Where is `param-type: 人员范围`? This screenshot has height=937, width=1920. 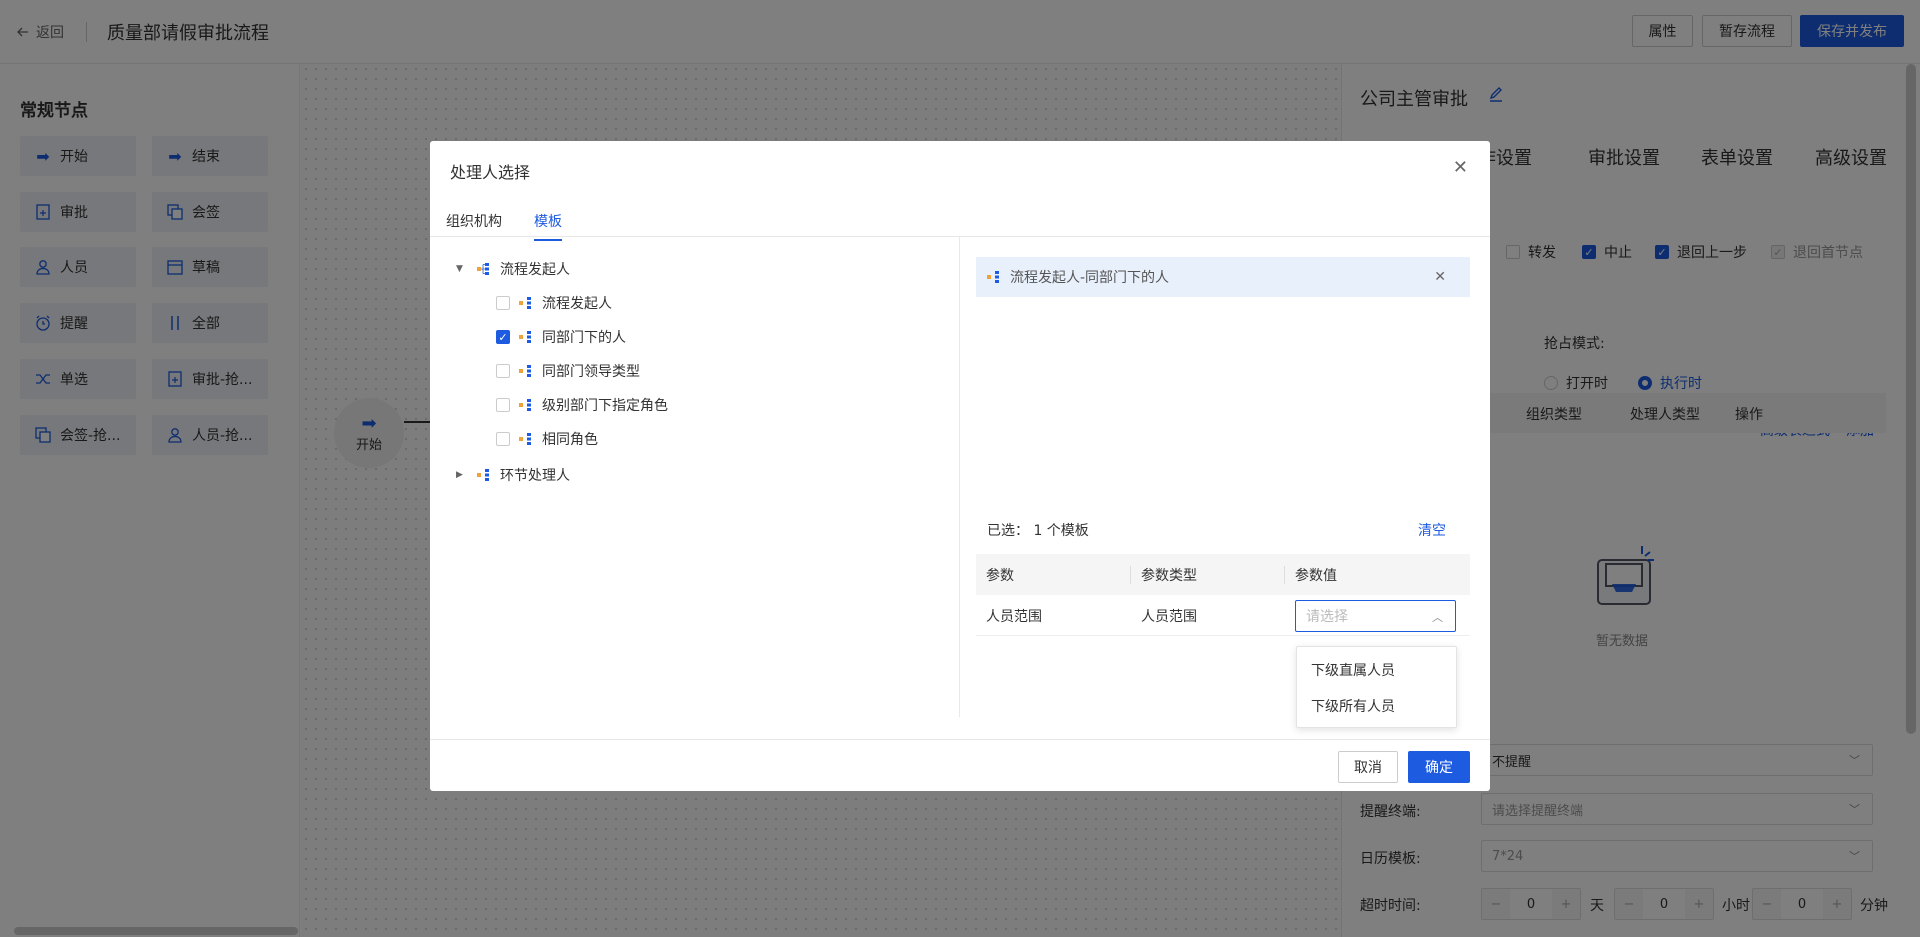
param-type: 人员范围 is located at coordinates (1169, 616).